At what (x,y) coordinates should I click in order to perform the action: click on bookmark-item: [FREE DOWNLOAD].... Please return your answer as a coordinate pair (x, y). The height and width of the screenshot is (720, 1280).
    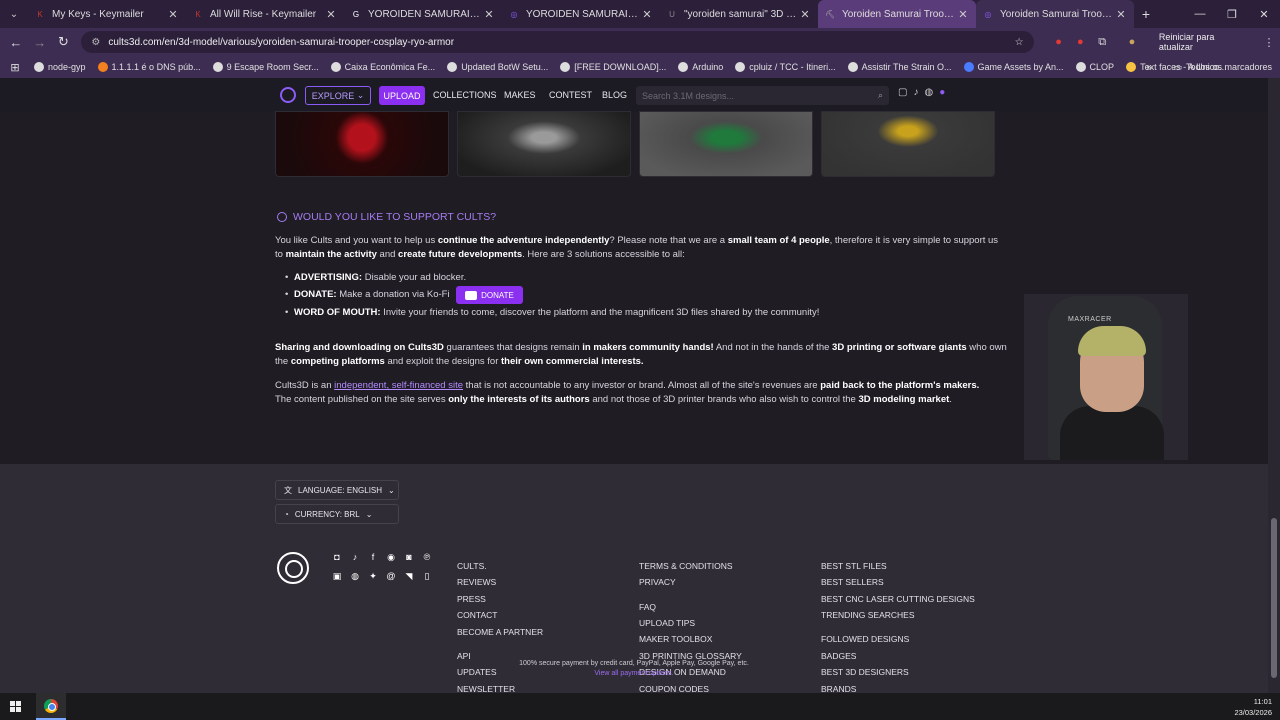
    Looking at the image, I should click on (613, 67).